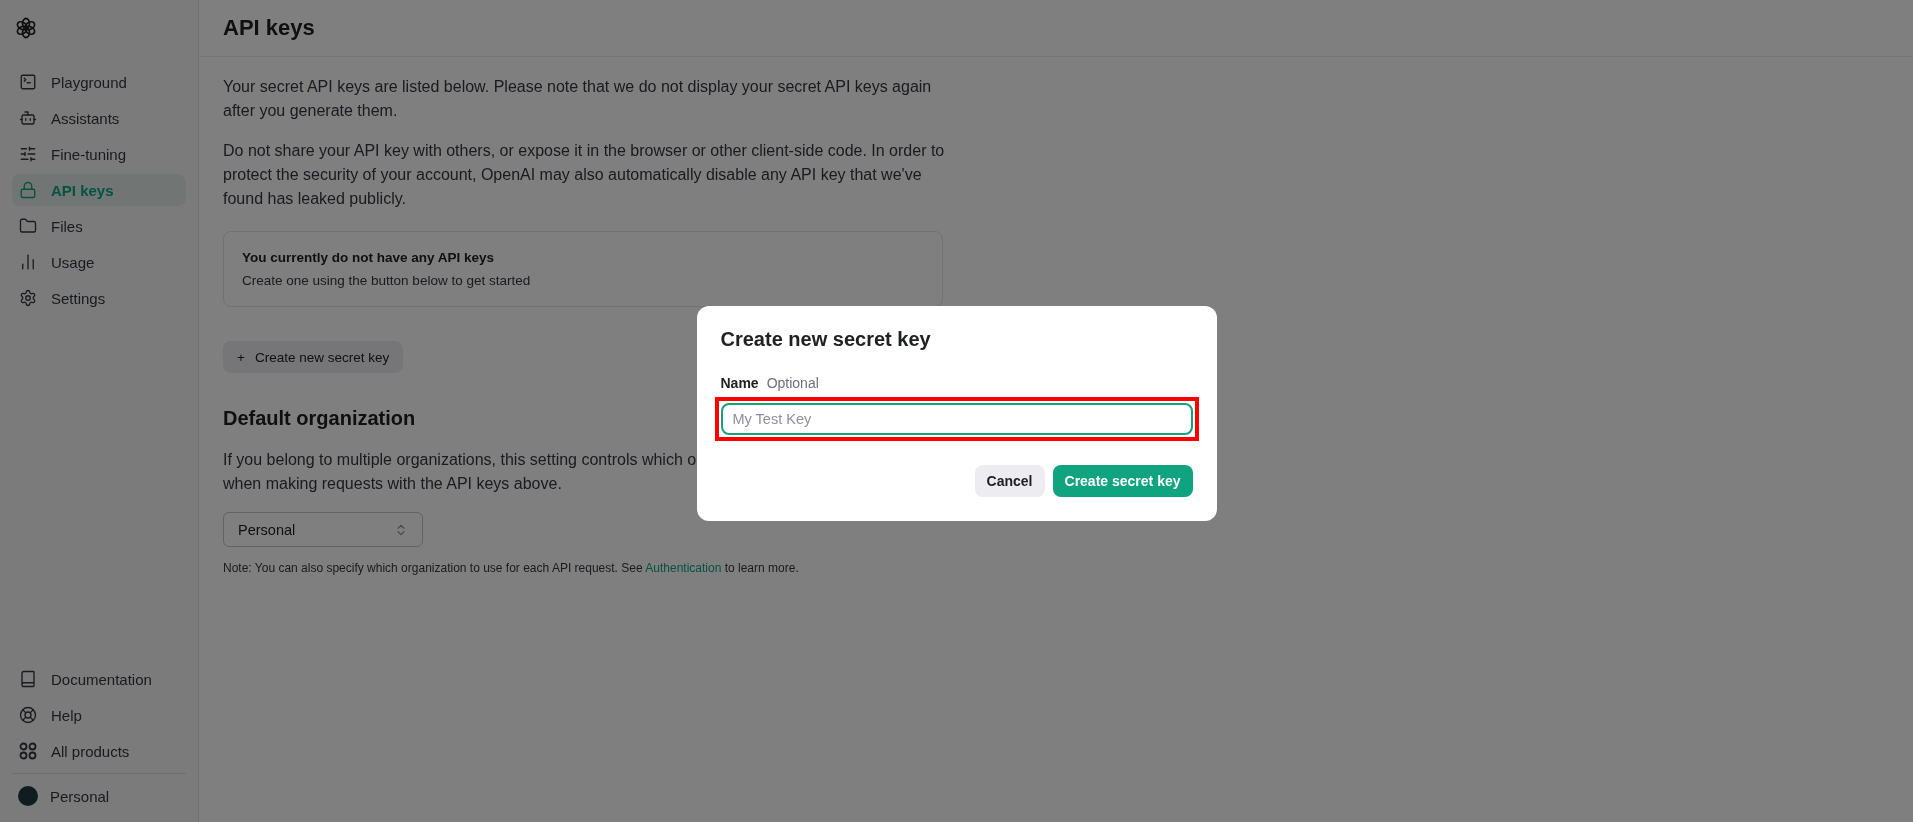  What do you see at coordinates (28, 226) in the screenshot?
I see `folder-icon` at bounding box center [28, 226].